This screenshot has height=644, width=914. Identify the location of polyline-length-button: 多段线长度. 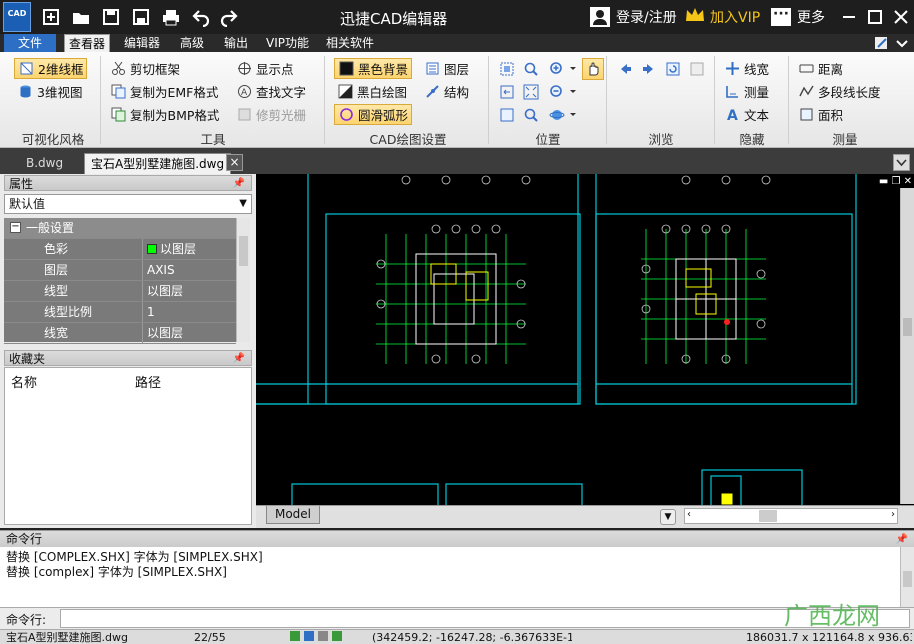
(839, 91).